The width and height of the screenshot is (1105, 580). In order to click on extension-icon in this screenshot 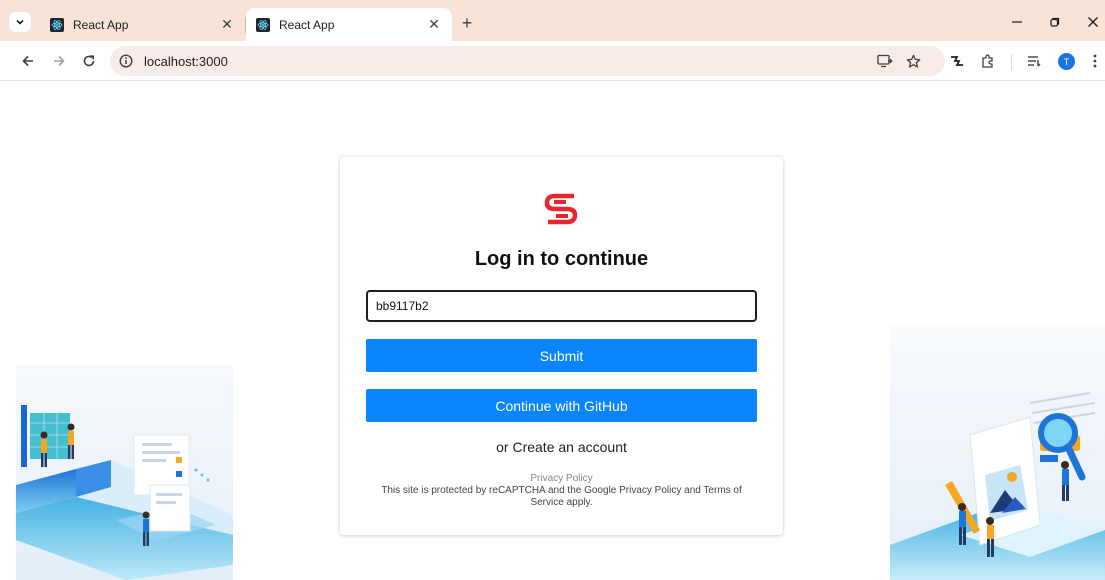, I will do `click(957, 61)`.